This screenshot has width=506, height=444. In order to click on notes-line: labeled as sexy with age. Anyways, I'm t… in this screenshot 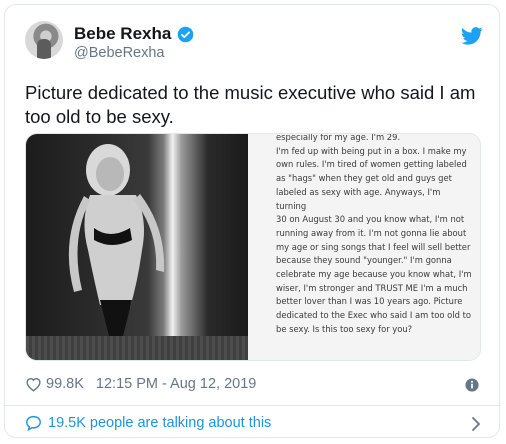, I will do `click(358, 198)`.